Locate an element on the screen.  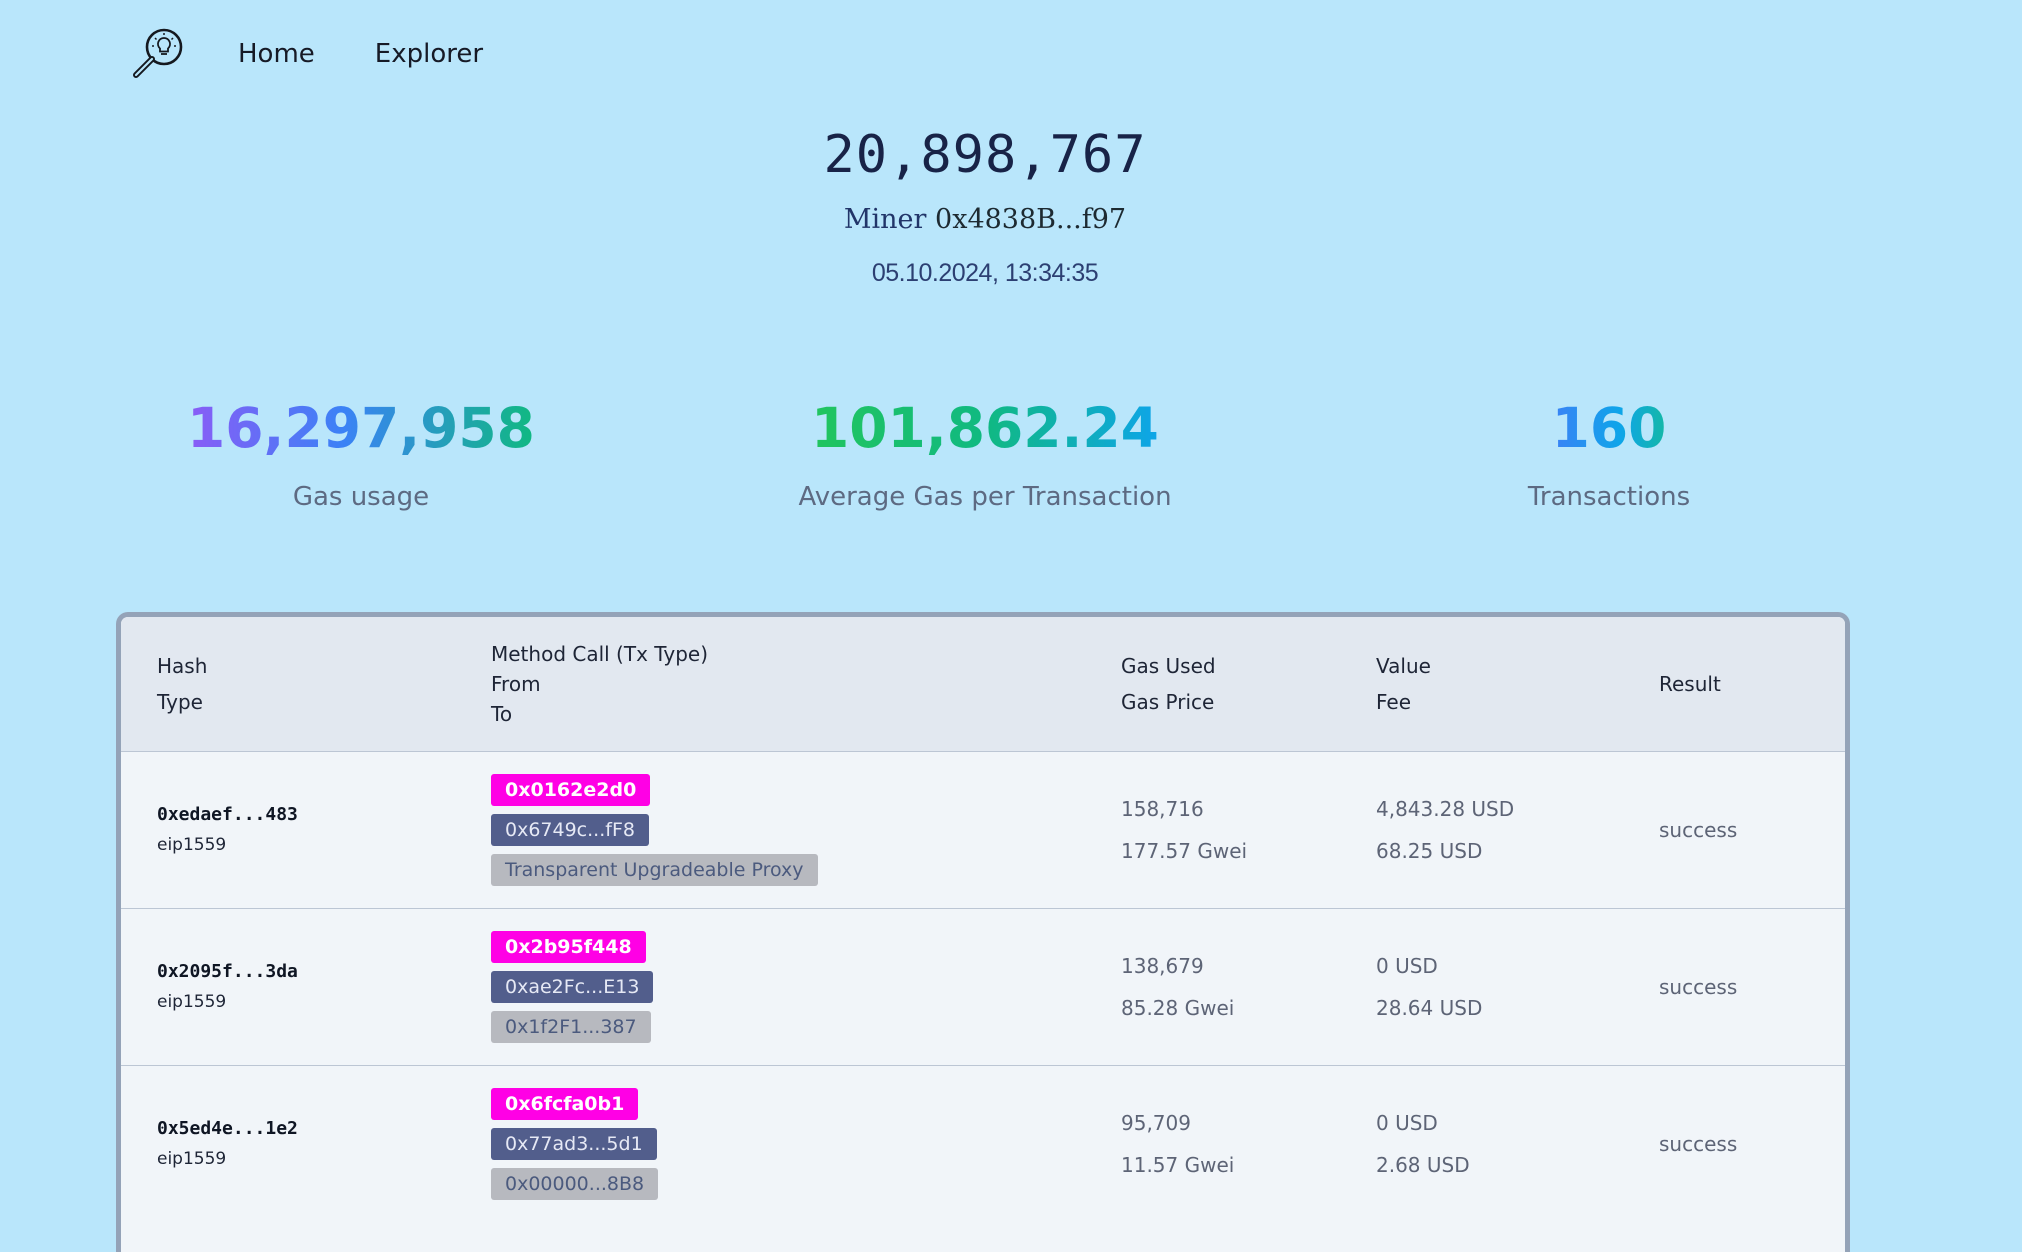
gas-price: 85.28 Gwei is located at coordinates (1178, 1007).